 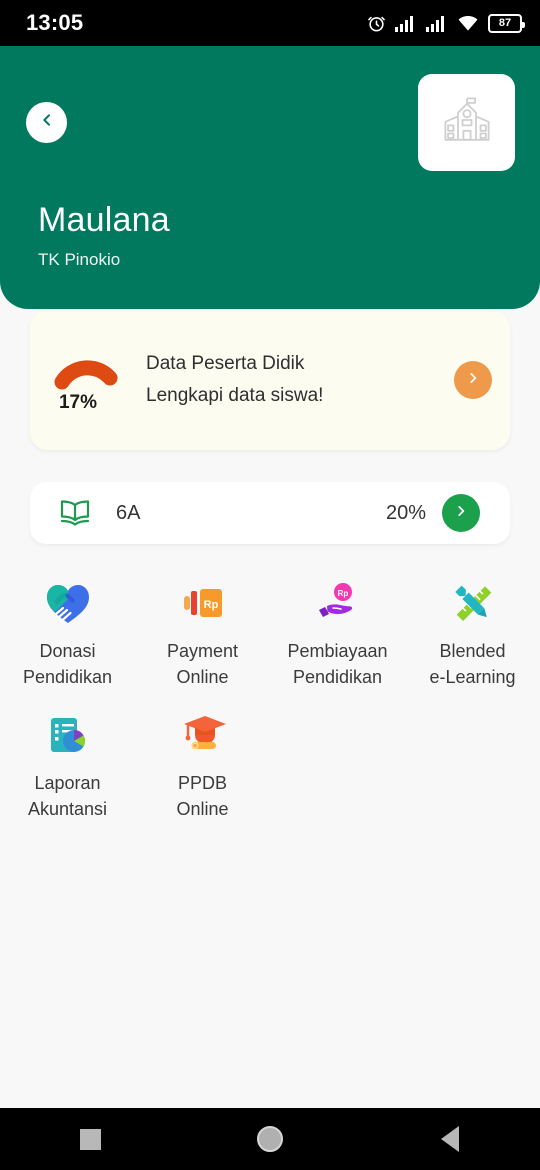 What do you see at coordinates (468, 23) in the screenshot?
I see `wifi-icon` at bounding box center [468, 23].